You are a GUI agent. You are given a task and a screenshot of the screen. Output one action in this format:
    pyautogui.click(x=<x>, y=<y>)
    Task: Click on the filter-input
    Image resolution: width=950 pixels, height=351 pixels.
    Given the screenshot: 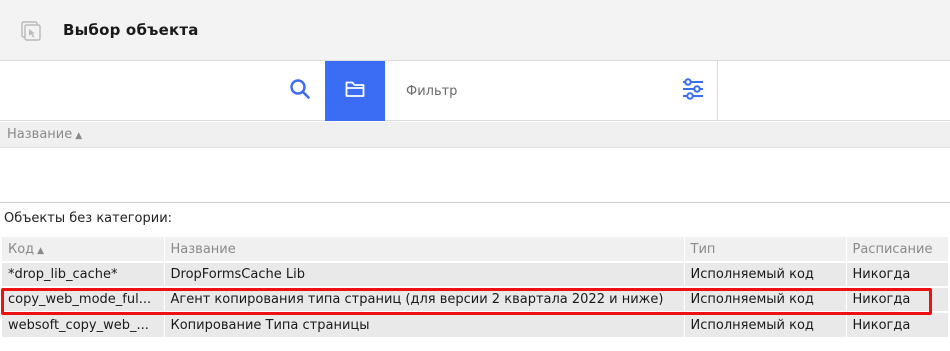 What is the action you would take?
    pyautogui.click(x=527, y=91)
    